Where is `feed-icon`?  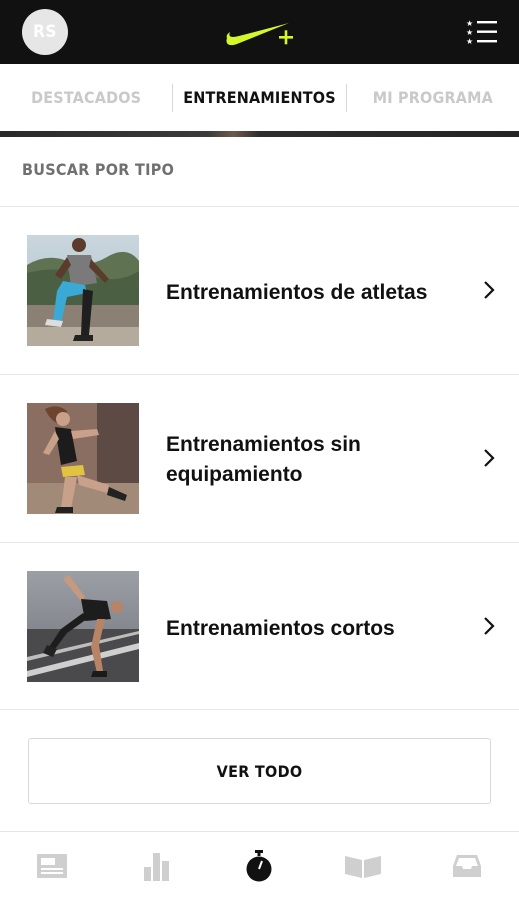 feed-icon is located at coordinates (51, 866).